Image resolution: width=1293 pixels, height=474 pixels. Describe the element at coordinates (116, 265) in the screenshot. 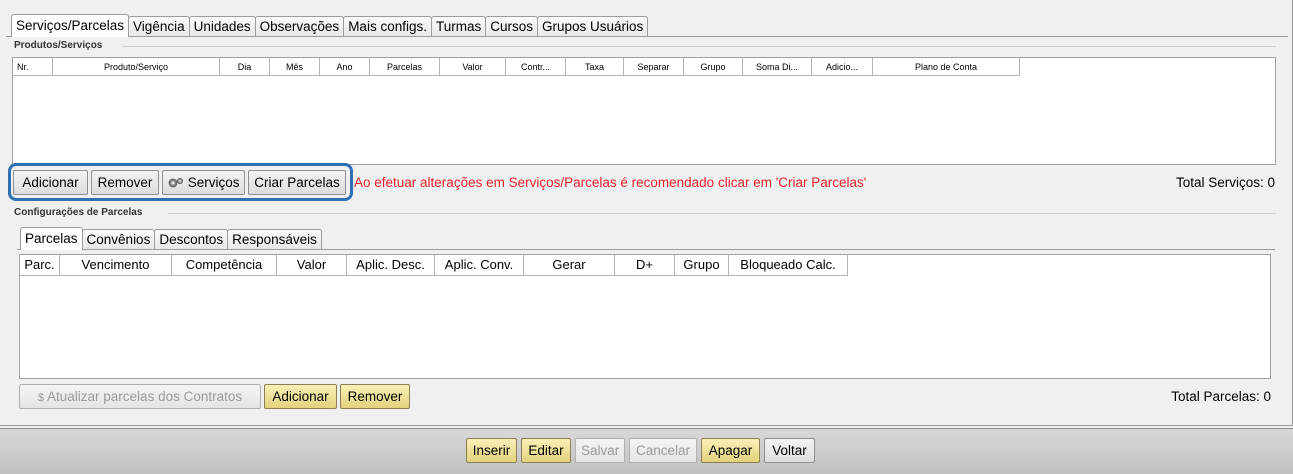

I see `col-vencimento: Vencimento` at that location.